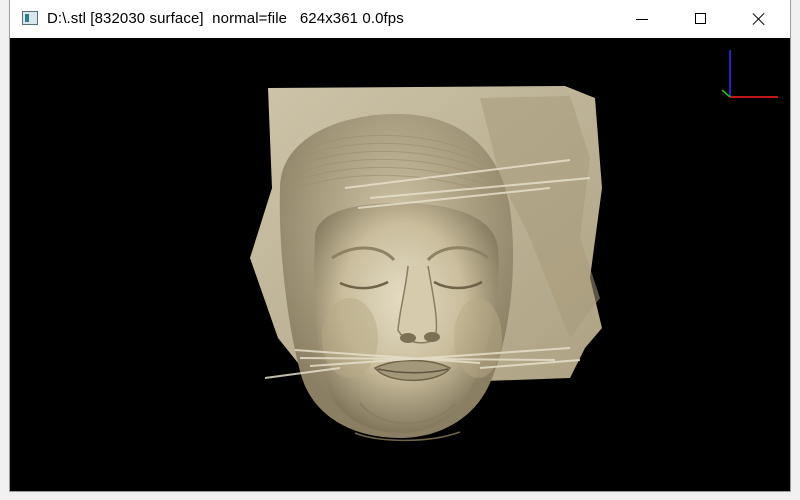  I want to click on close-icon, so click(759, 19).